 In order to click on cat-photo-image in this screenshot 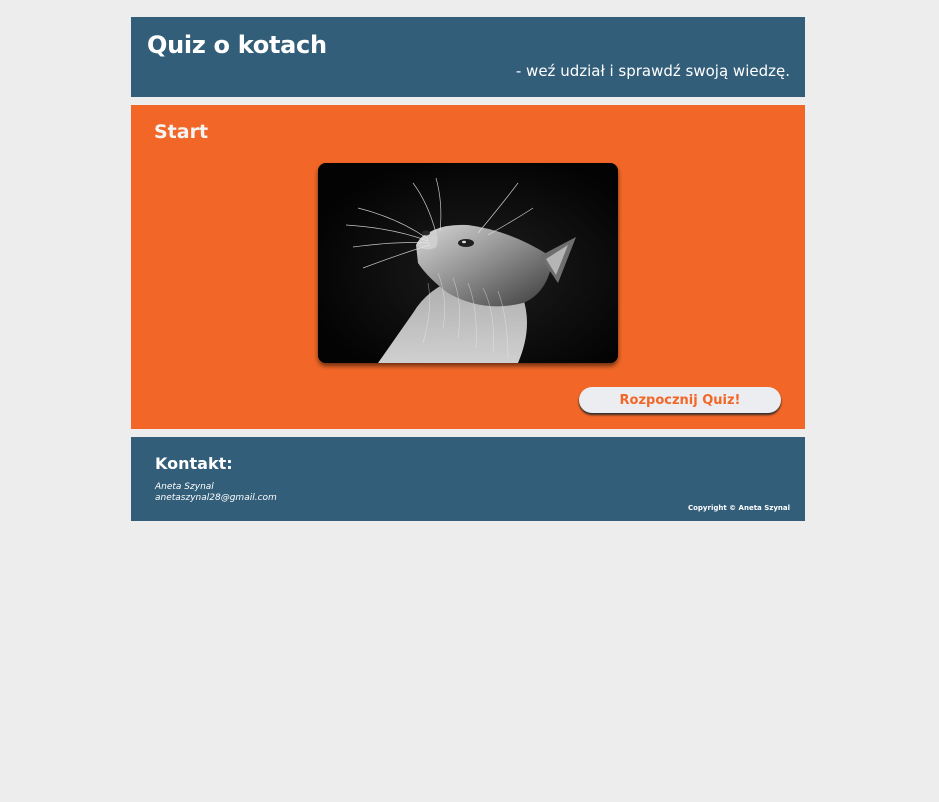, I will do `click(468, 263)`.